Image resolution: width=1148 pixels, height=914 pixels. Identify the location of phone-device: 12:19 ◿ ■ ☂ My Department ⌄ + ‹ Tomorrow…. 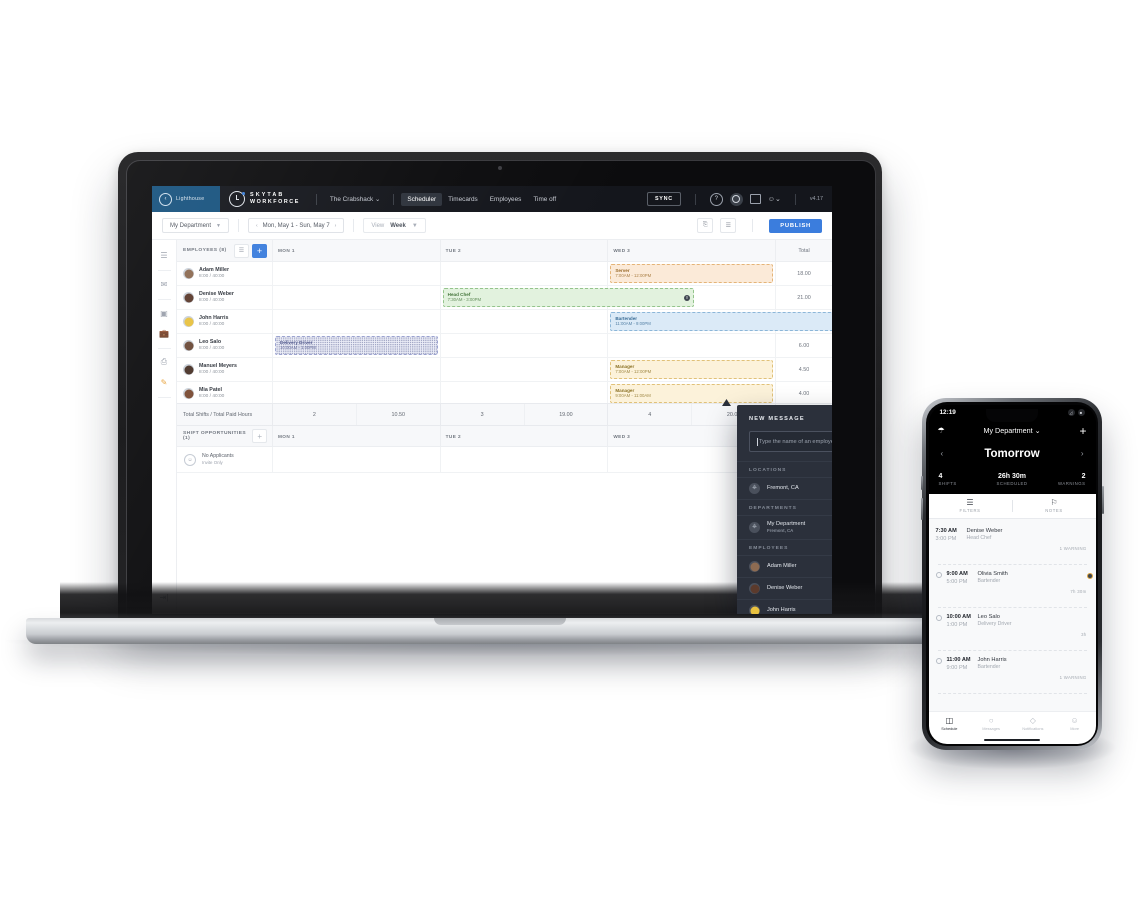
(1012, 584).